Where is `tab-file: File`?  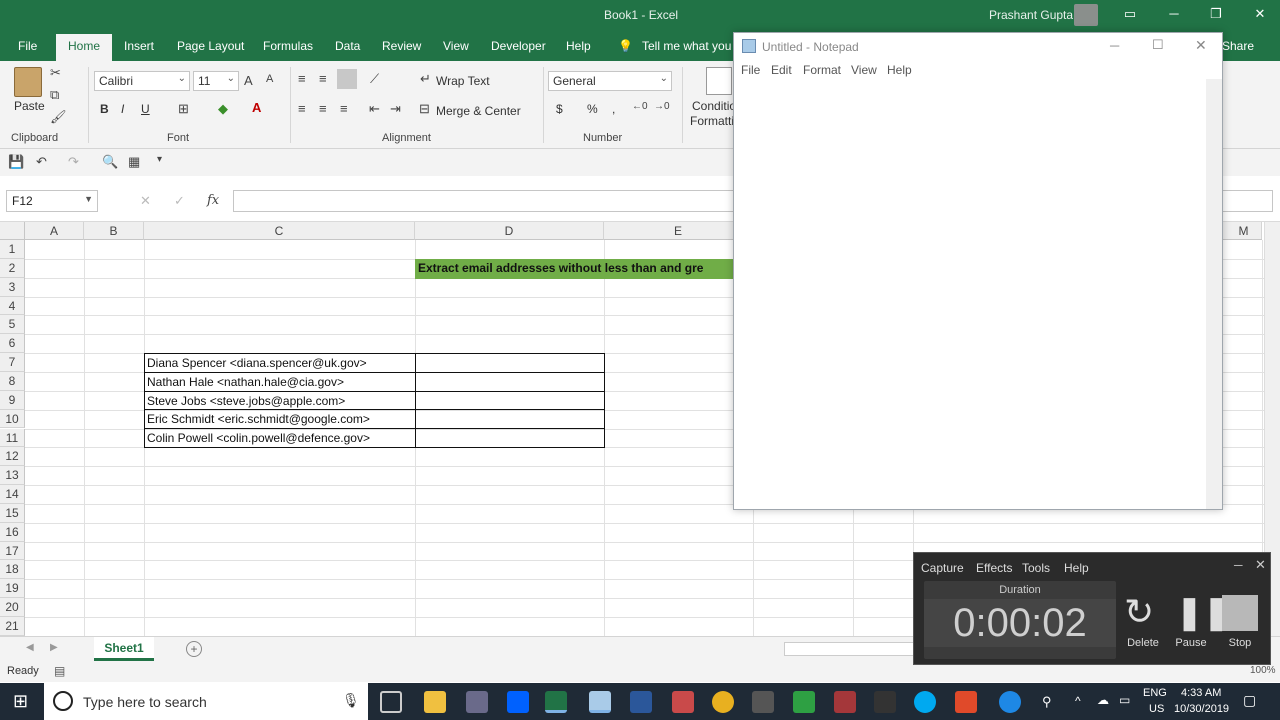 tab-file: File is located at coordinates (27, 46).